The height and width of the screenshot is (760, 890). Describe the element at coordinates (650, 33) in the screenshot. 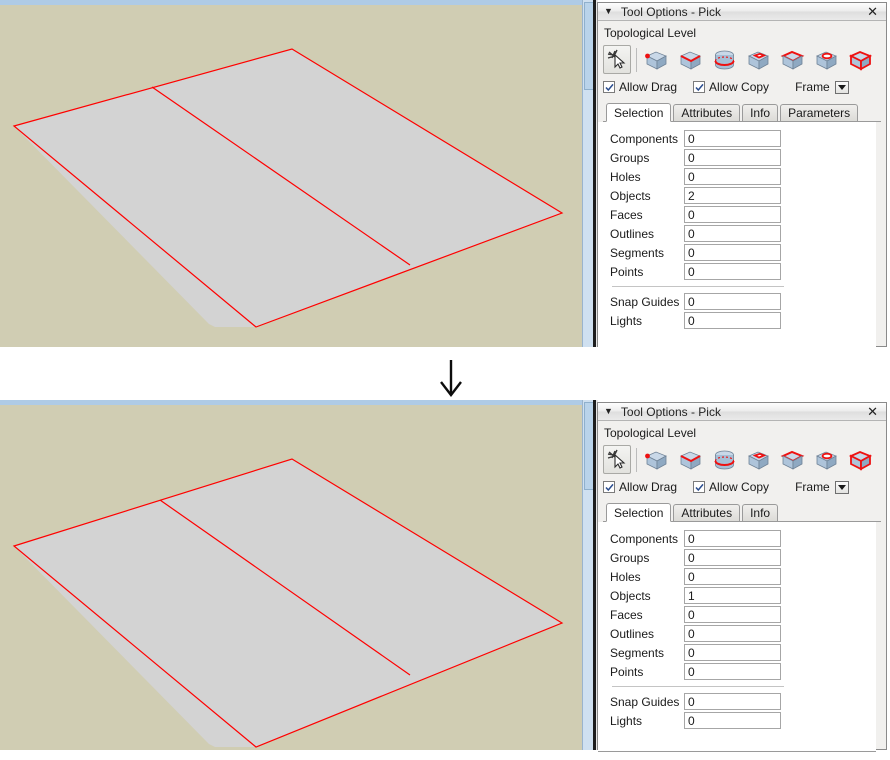

I see `topological-level-label: Topological Level` at that location.